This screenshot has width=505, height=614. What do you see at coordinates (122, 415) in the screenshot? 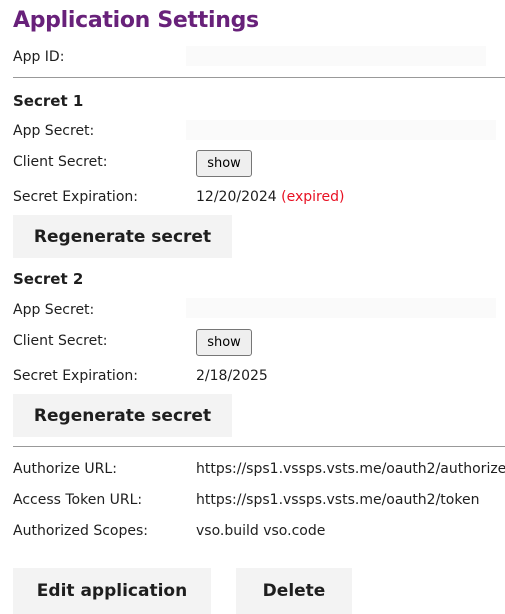
I see `secret2-regenerate-button: Regenerate secret` at bounding box center [122, 415].